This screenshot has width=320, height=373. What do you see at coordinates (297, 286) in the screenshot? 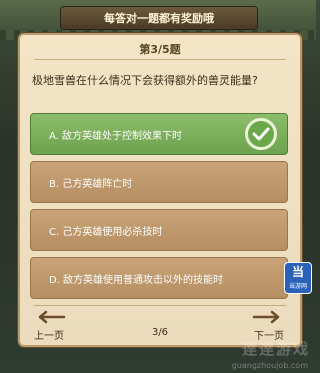
I see `badge-sub: 当游网` at bounding box center [297, 286].